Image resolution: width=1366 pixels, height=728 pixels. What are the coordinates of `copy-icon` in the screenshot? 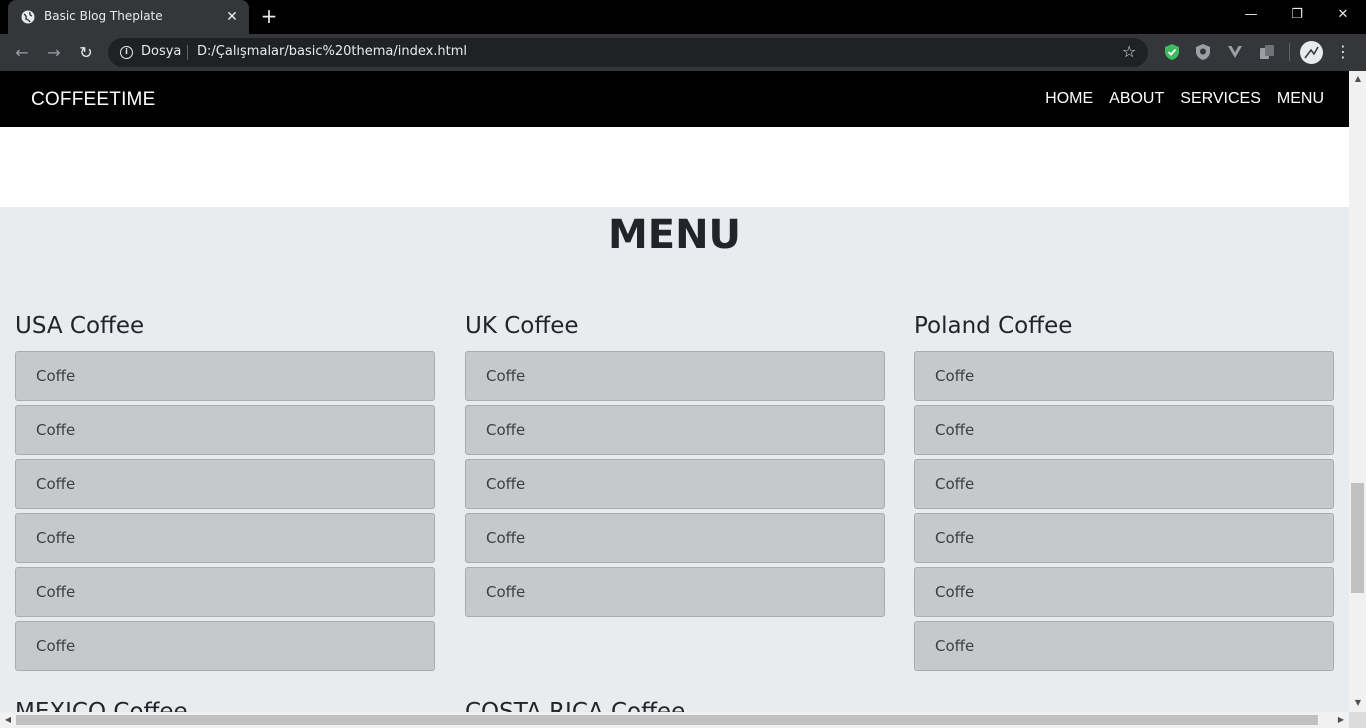 It's located at (1267, 52).